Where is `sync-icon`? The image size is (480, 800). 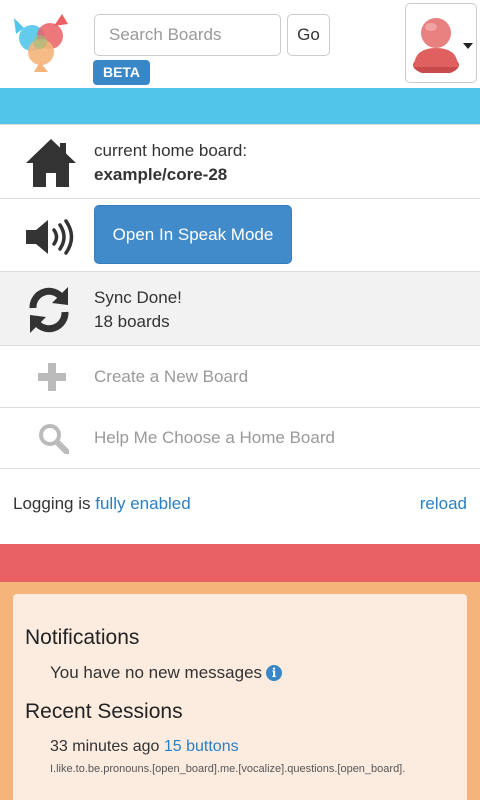 sync-icon is located at coordinates (49, 312).